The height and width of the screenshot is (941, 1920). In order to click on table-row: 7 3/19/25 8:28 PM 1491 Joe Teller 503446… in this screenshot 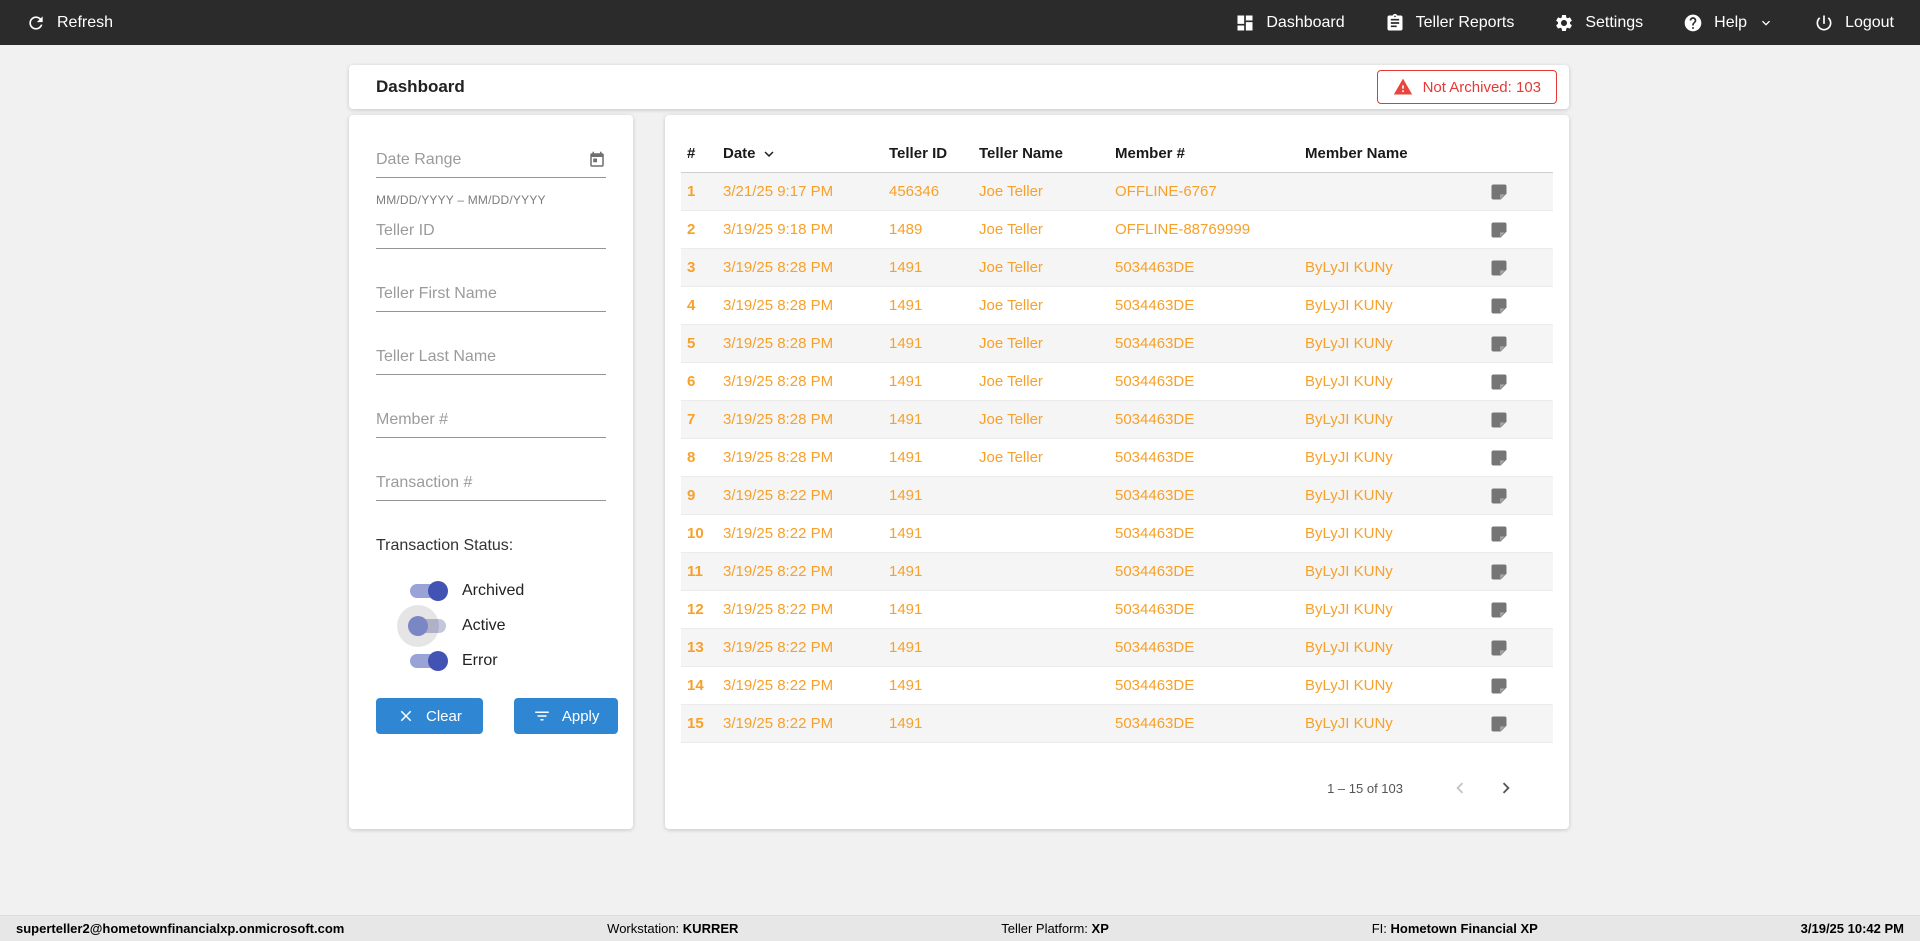, I will do `click(1117, 420)`.